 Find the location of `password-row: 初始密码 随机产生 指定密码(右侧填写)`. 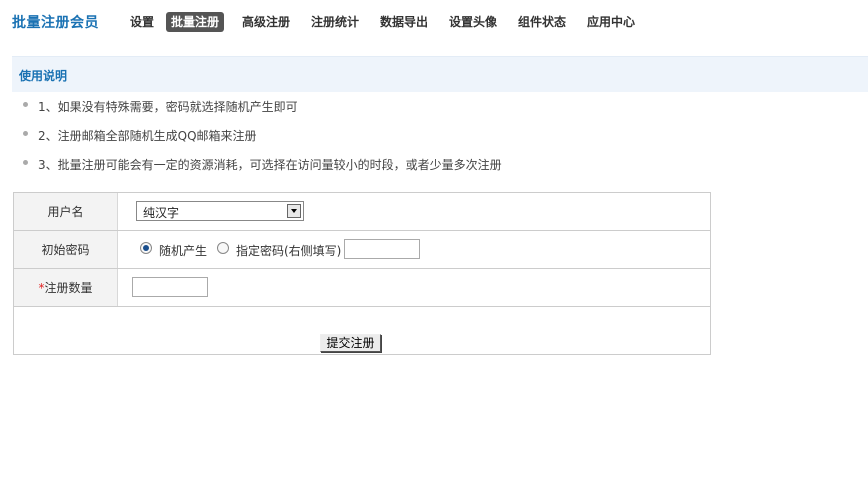

password-row: 初始密码 随机产生 指定密码(右侧填写) is located at coordinates (362, 250).